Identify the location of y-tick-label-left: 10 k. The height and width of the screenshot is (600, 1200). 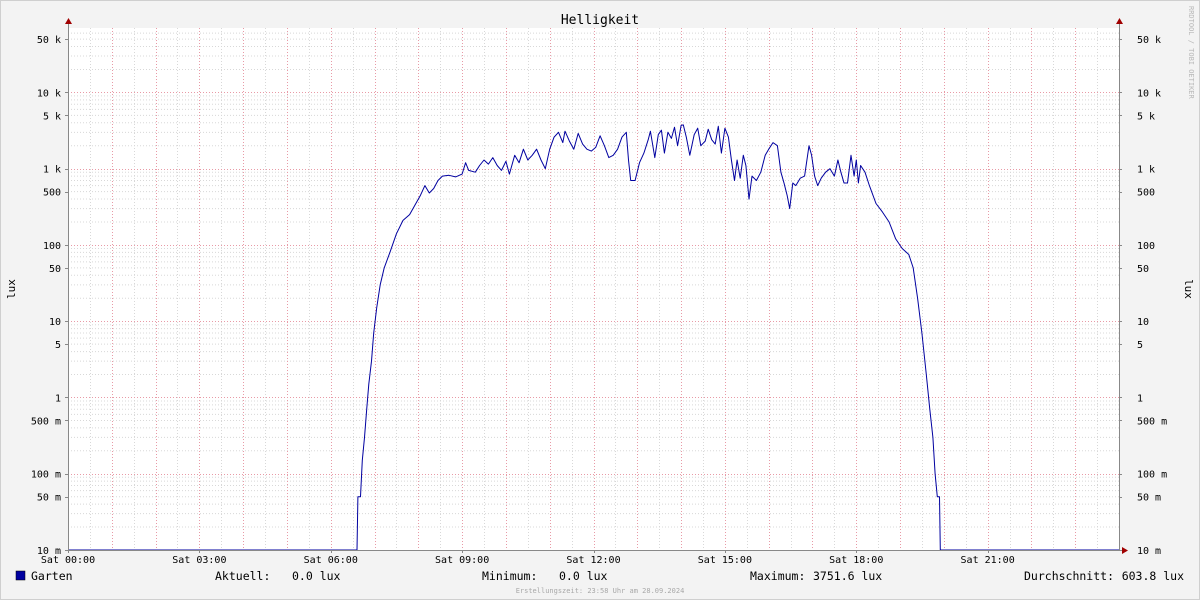
(49, 93).